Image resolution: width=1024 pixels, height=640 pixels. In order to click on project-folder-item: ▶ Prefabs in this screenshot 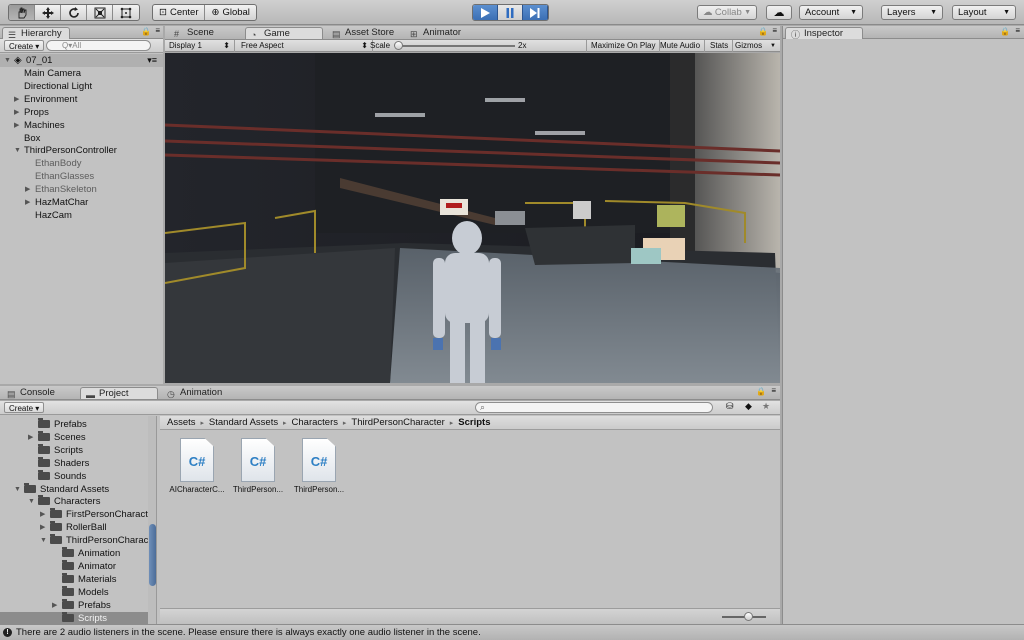, I will do `click(74, 605)`.